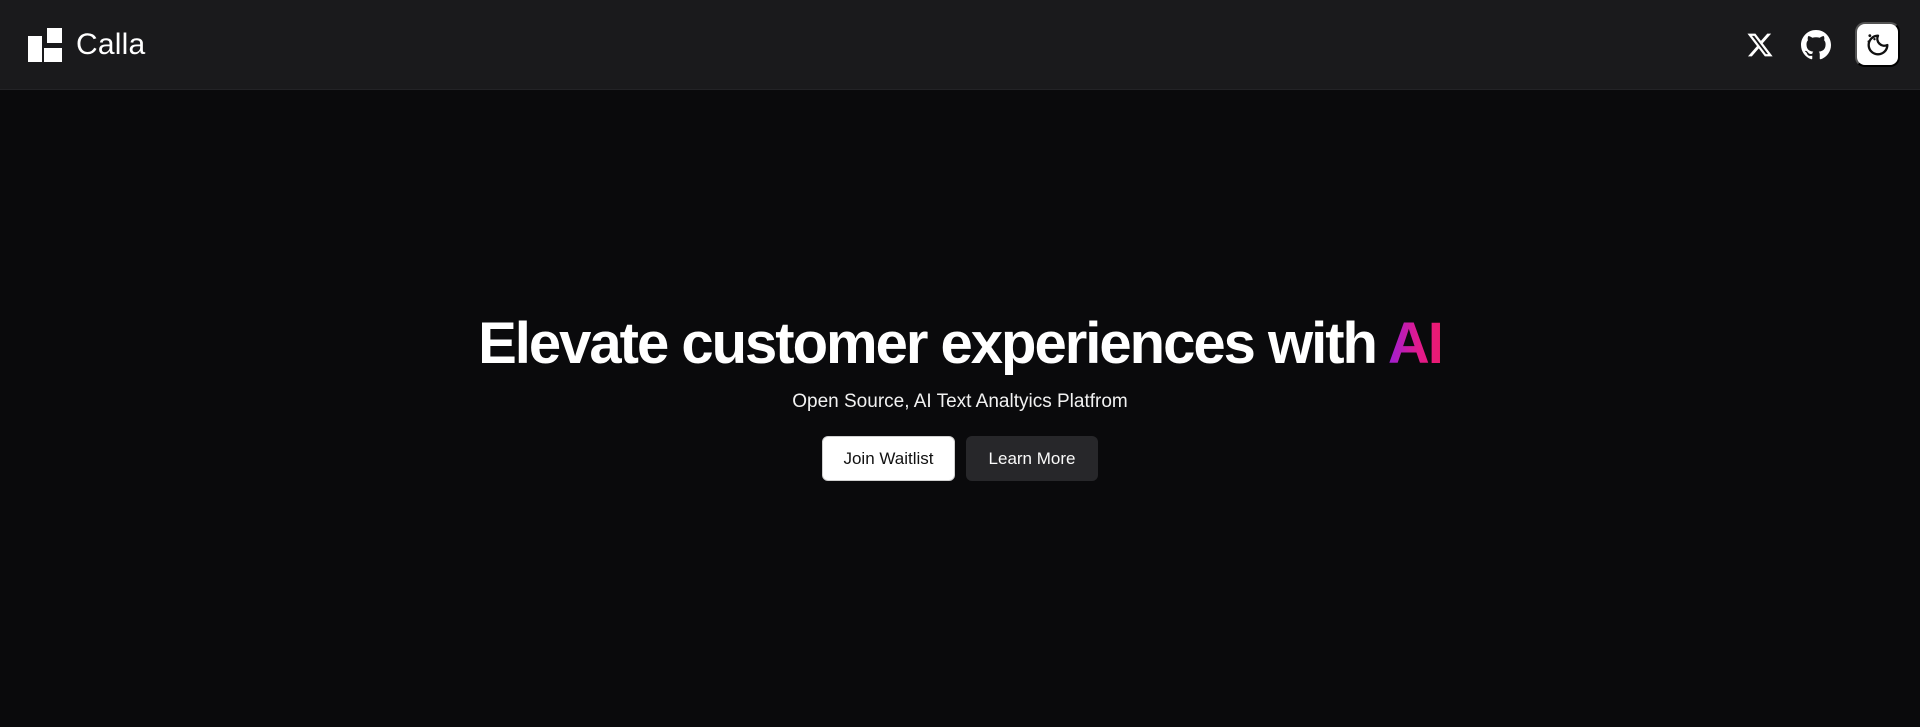 Image resolution: width=1920 pixels, height=727 pixels. What do you see at coordinates (1415, 343) in the screenshot?
I see `hero-headline-accent: AI` at bounding box center [1415, 343].